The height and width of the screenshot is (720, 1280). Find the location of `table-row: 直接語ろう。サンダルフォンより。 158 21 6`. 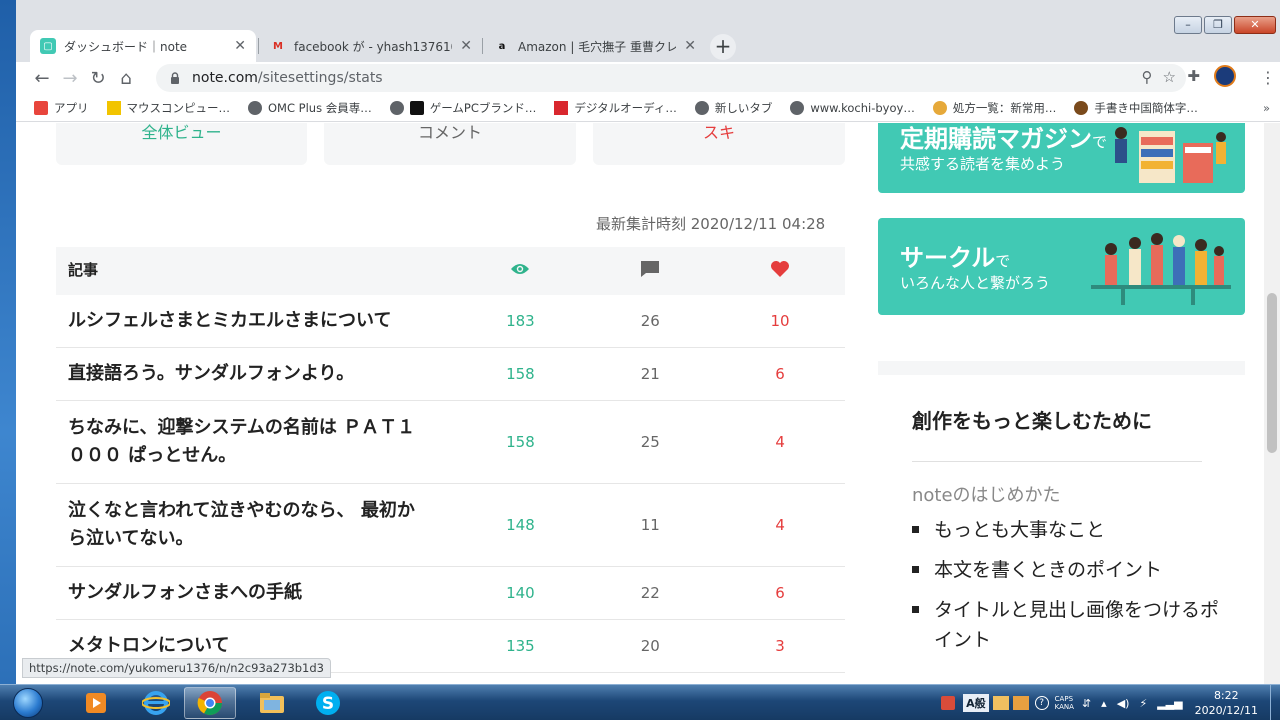

table-row: 直接語ろう。サンダルフォンより。 158 21 6 is located at coordinates (450, 374).